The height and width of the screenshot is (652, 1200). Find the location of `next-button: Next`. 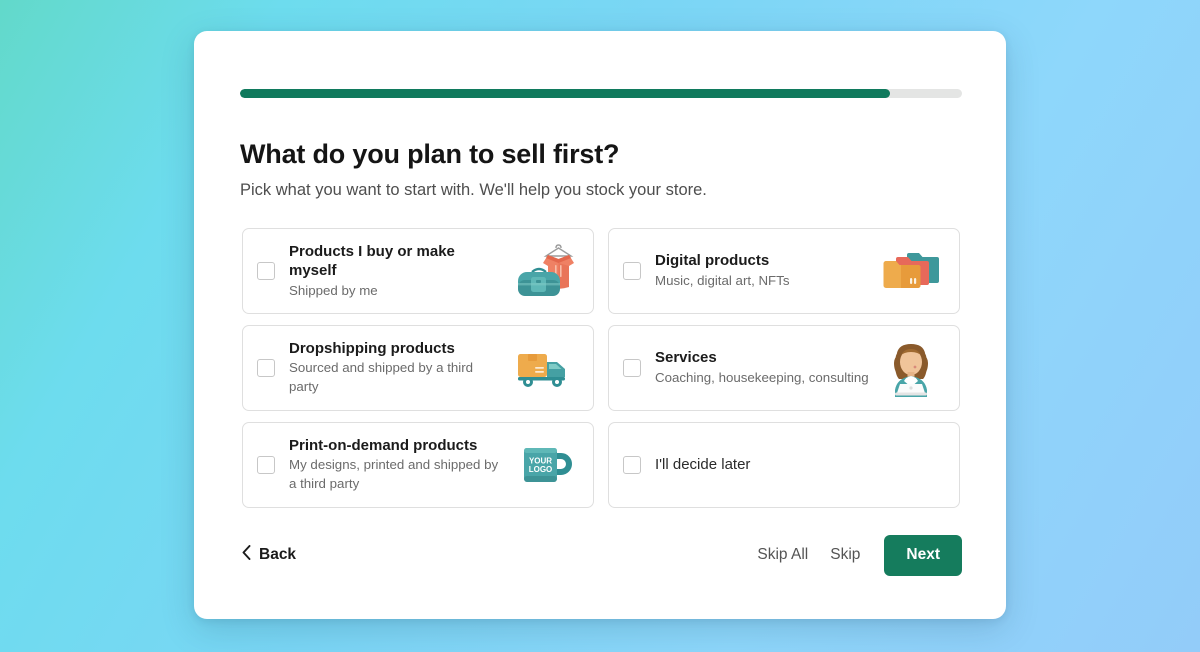

next-button: Next is located at coordinates (923, 555).